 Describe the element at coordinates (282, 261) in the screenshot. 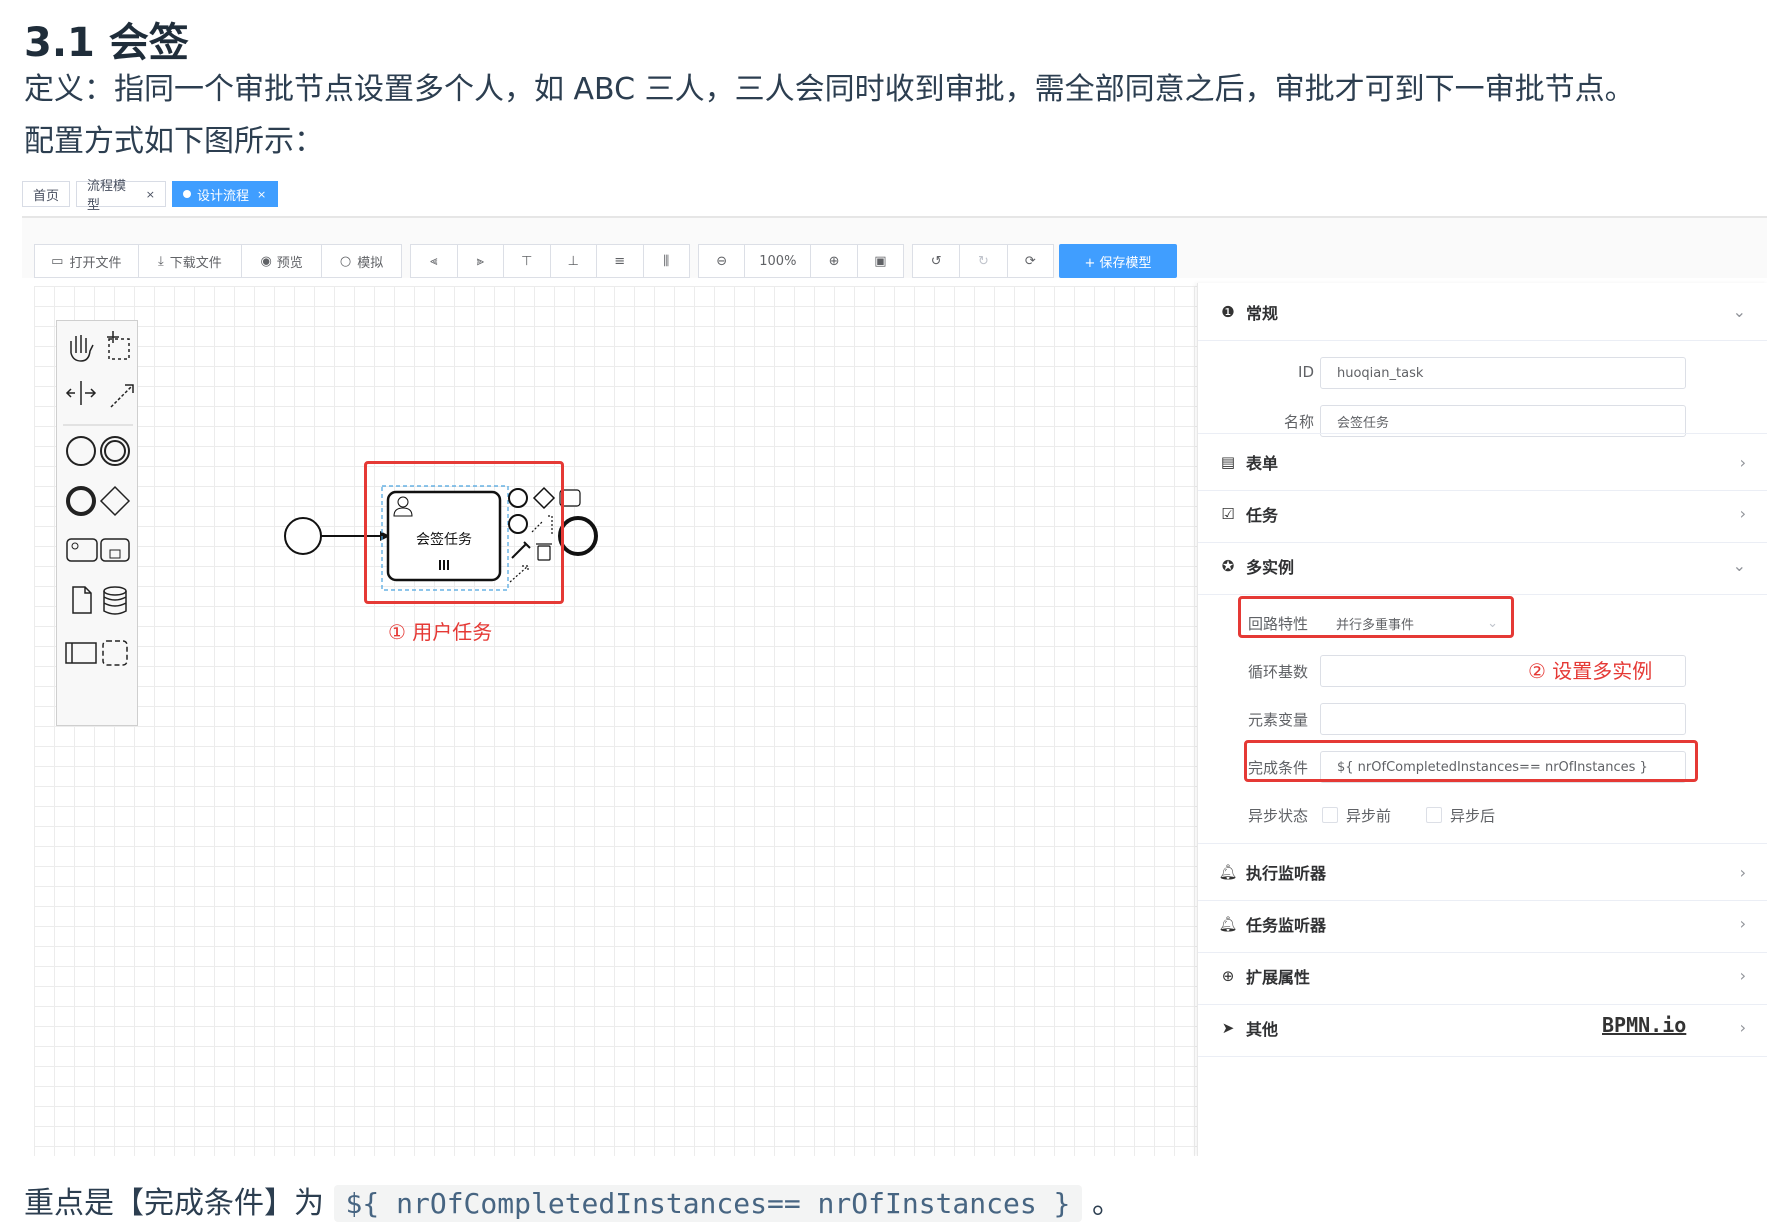

I see `preview-button: ◉ 预览` at that location.